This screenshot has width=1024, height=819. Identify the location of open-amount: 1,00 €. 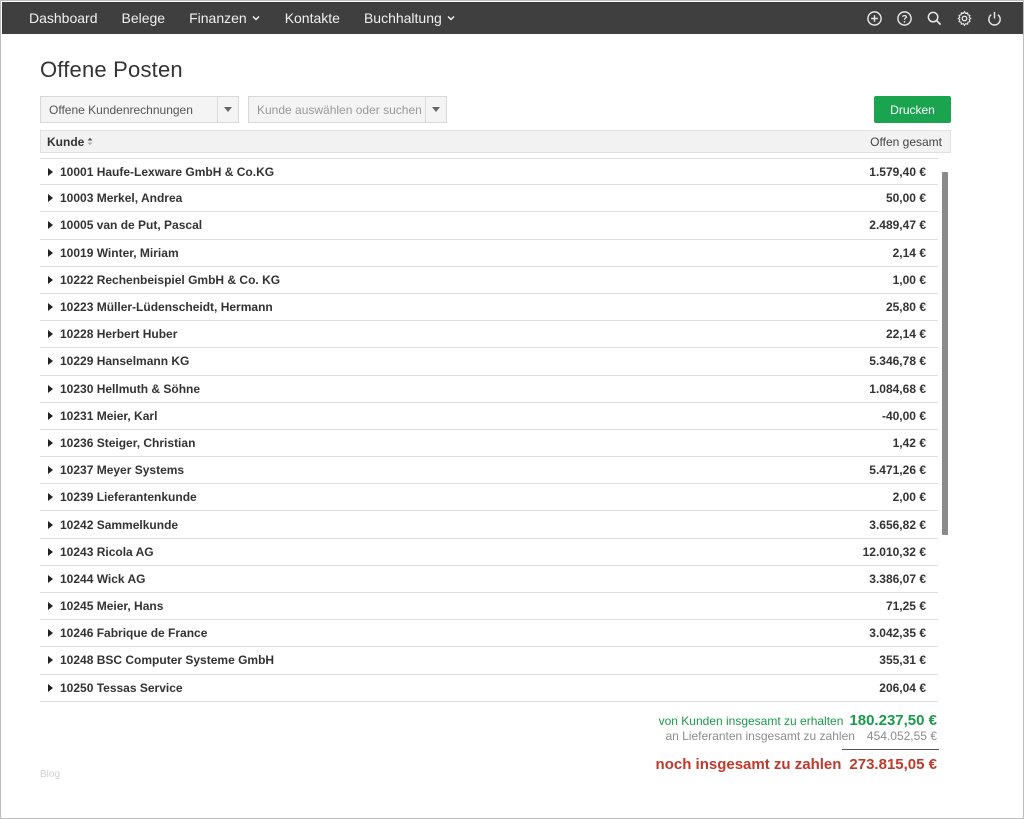
(909, 279).